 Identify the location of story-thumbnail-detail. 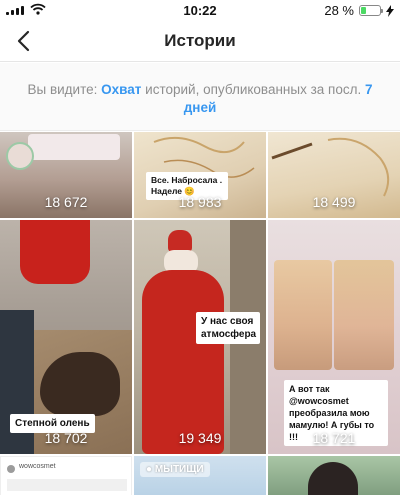
(20, 156).